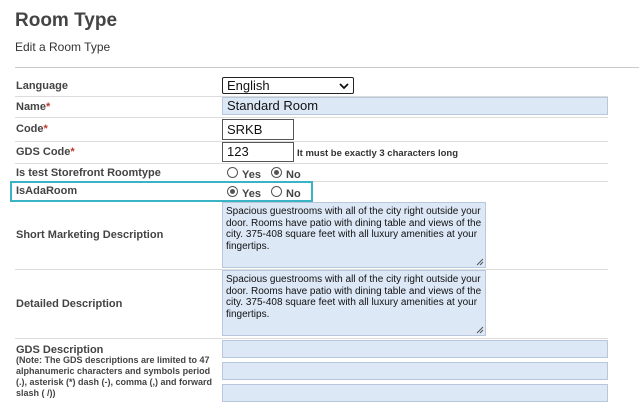 The image size is (639, 407). I want to click on gds-code-label: GDS Code*, so click(45, 152).